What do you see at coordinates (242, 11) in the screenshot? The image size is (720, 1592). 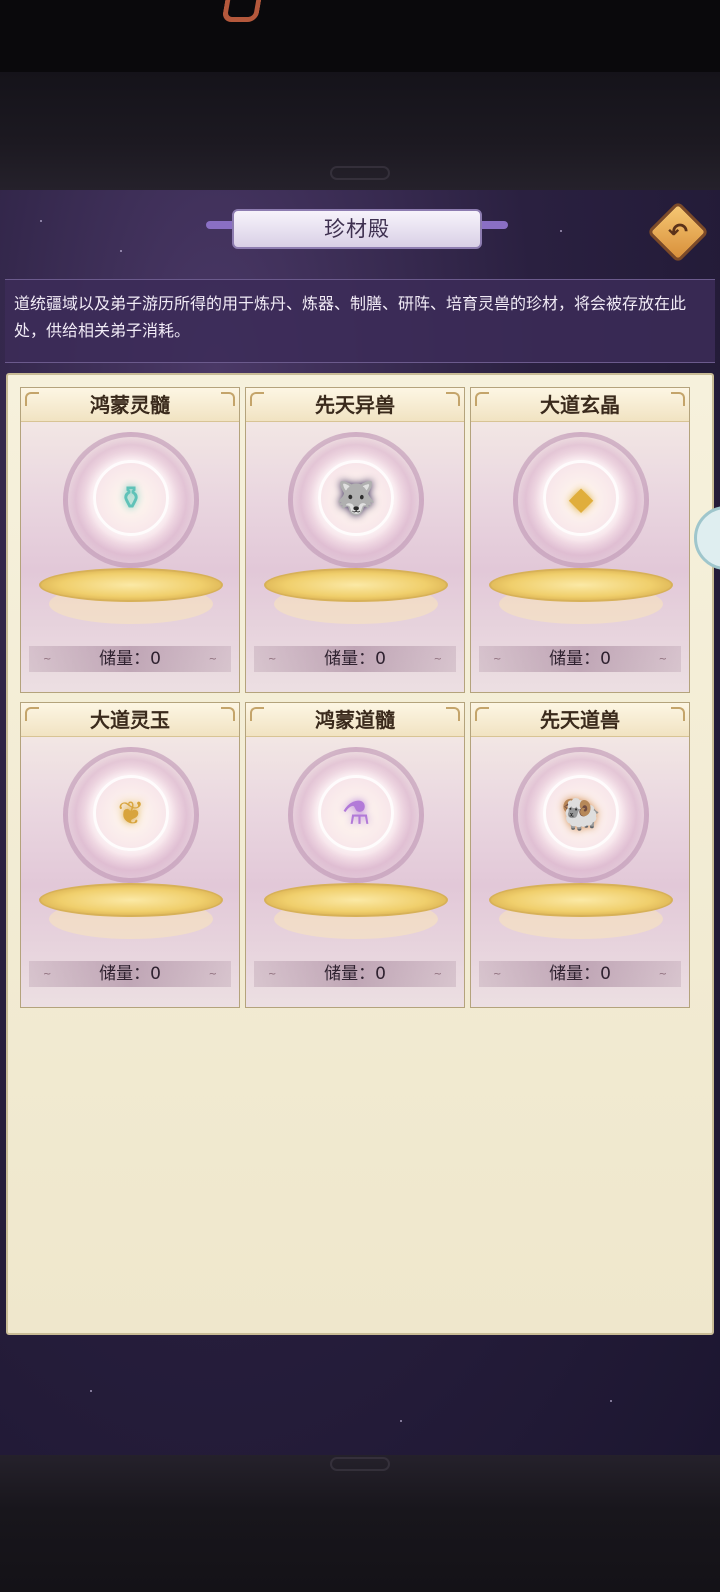 I see `top-emblem-icon` at bounding box center [242, 11].